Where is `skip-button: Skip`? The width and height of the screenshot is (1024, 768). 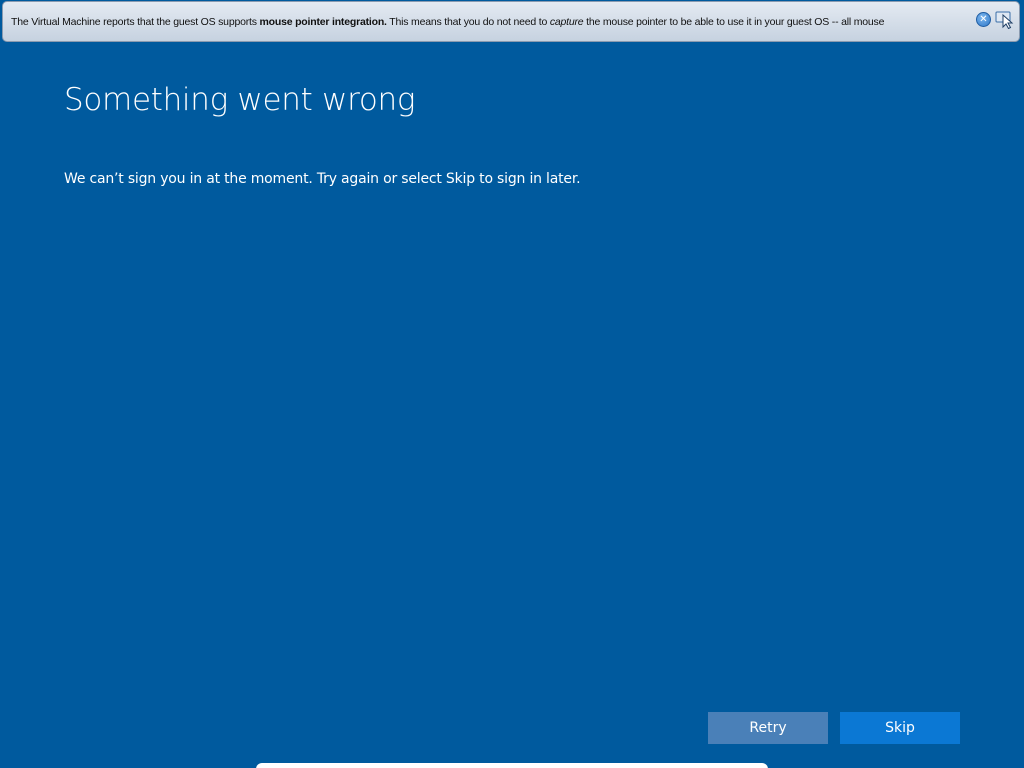
skip-button: Skip is located at coordinates (900, 728).